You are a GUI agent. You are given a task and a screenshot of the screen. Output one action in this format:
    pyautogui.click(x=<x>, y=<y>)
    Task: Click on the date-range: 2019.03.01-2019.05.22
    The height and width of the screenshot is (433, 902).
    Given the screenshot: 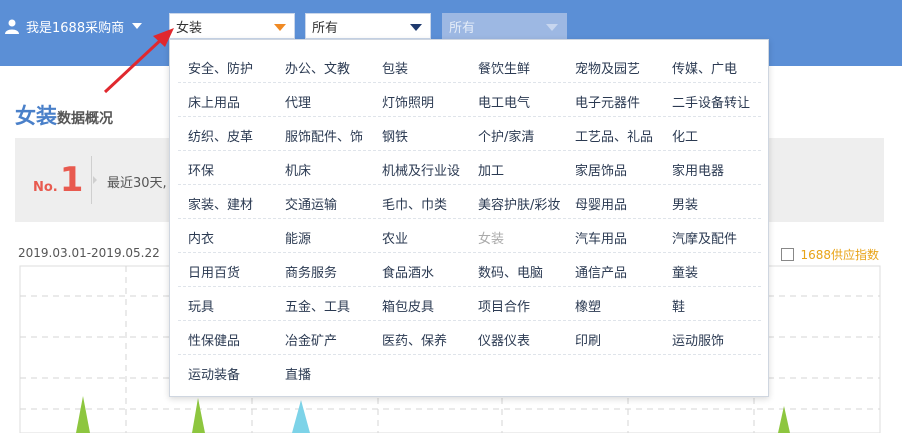 What is the action you would take?
    pyautogui.click(x=89, y=253)
    